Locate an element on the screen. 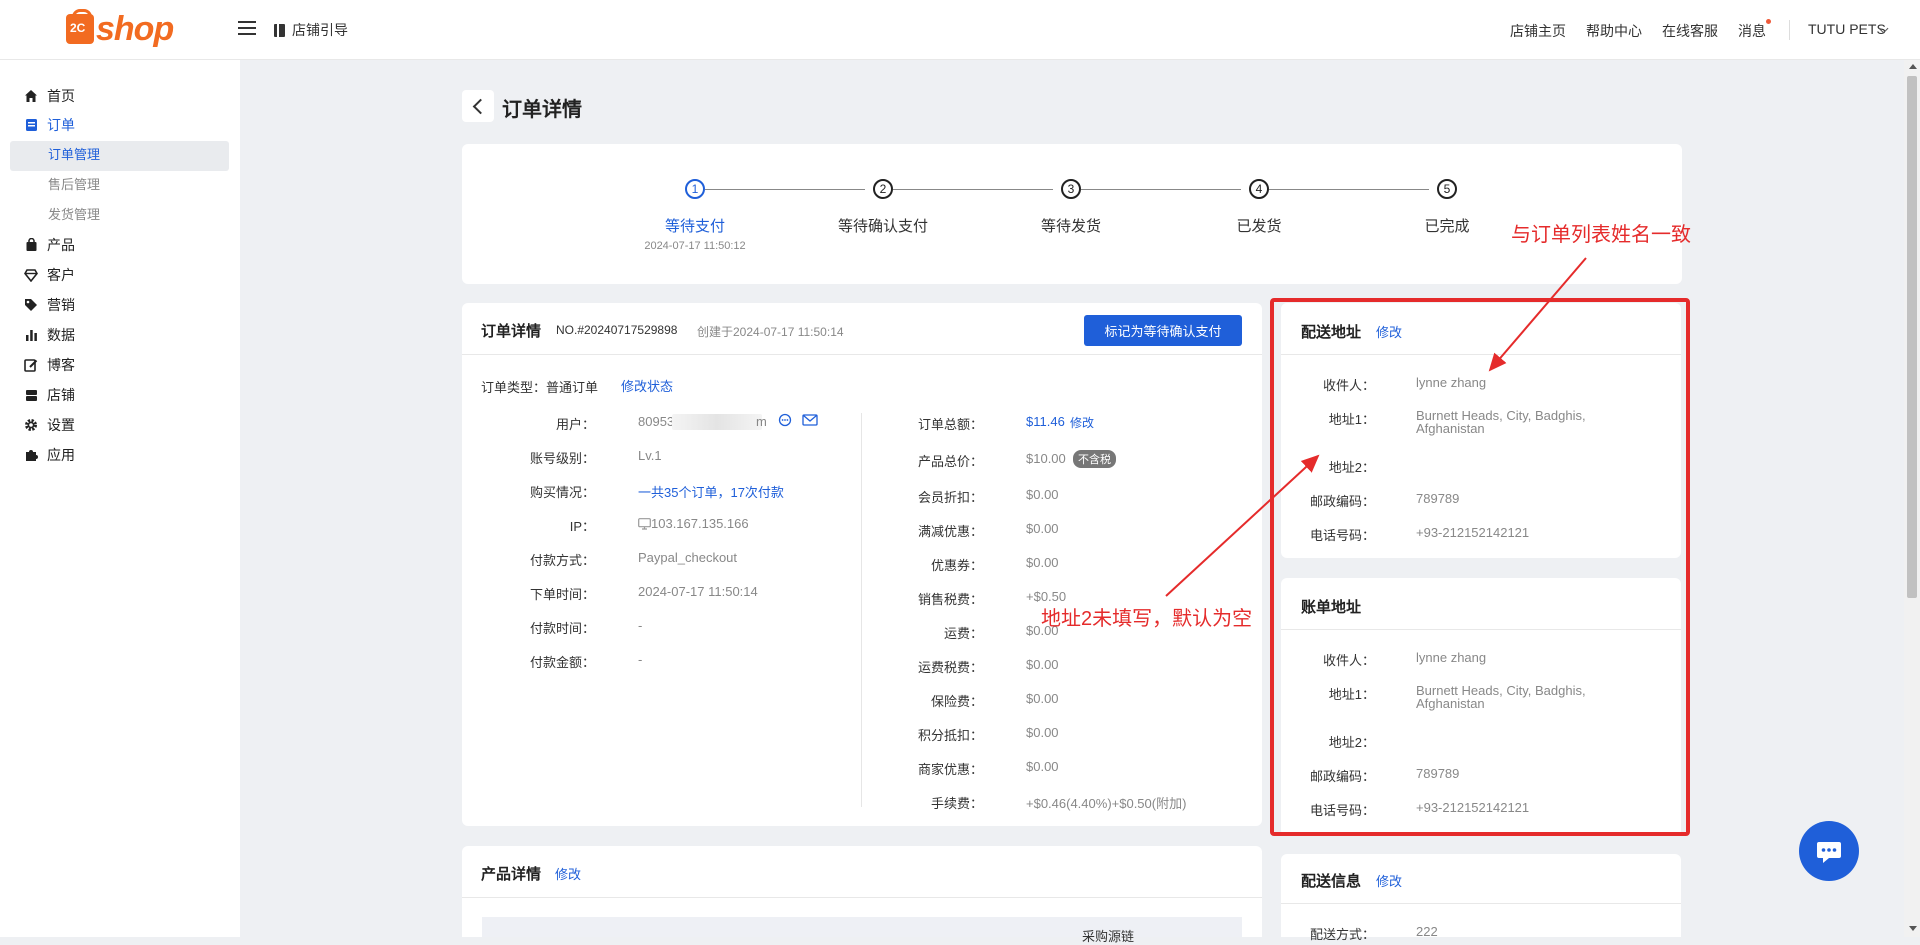  scroll-up-arrow is located at coordinates (1913, 66).